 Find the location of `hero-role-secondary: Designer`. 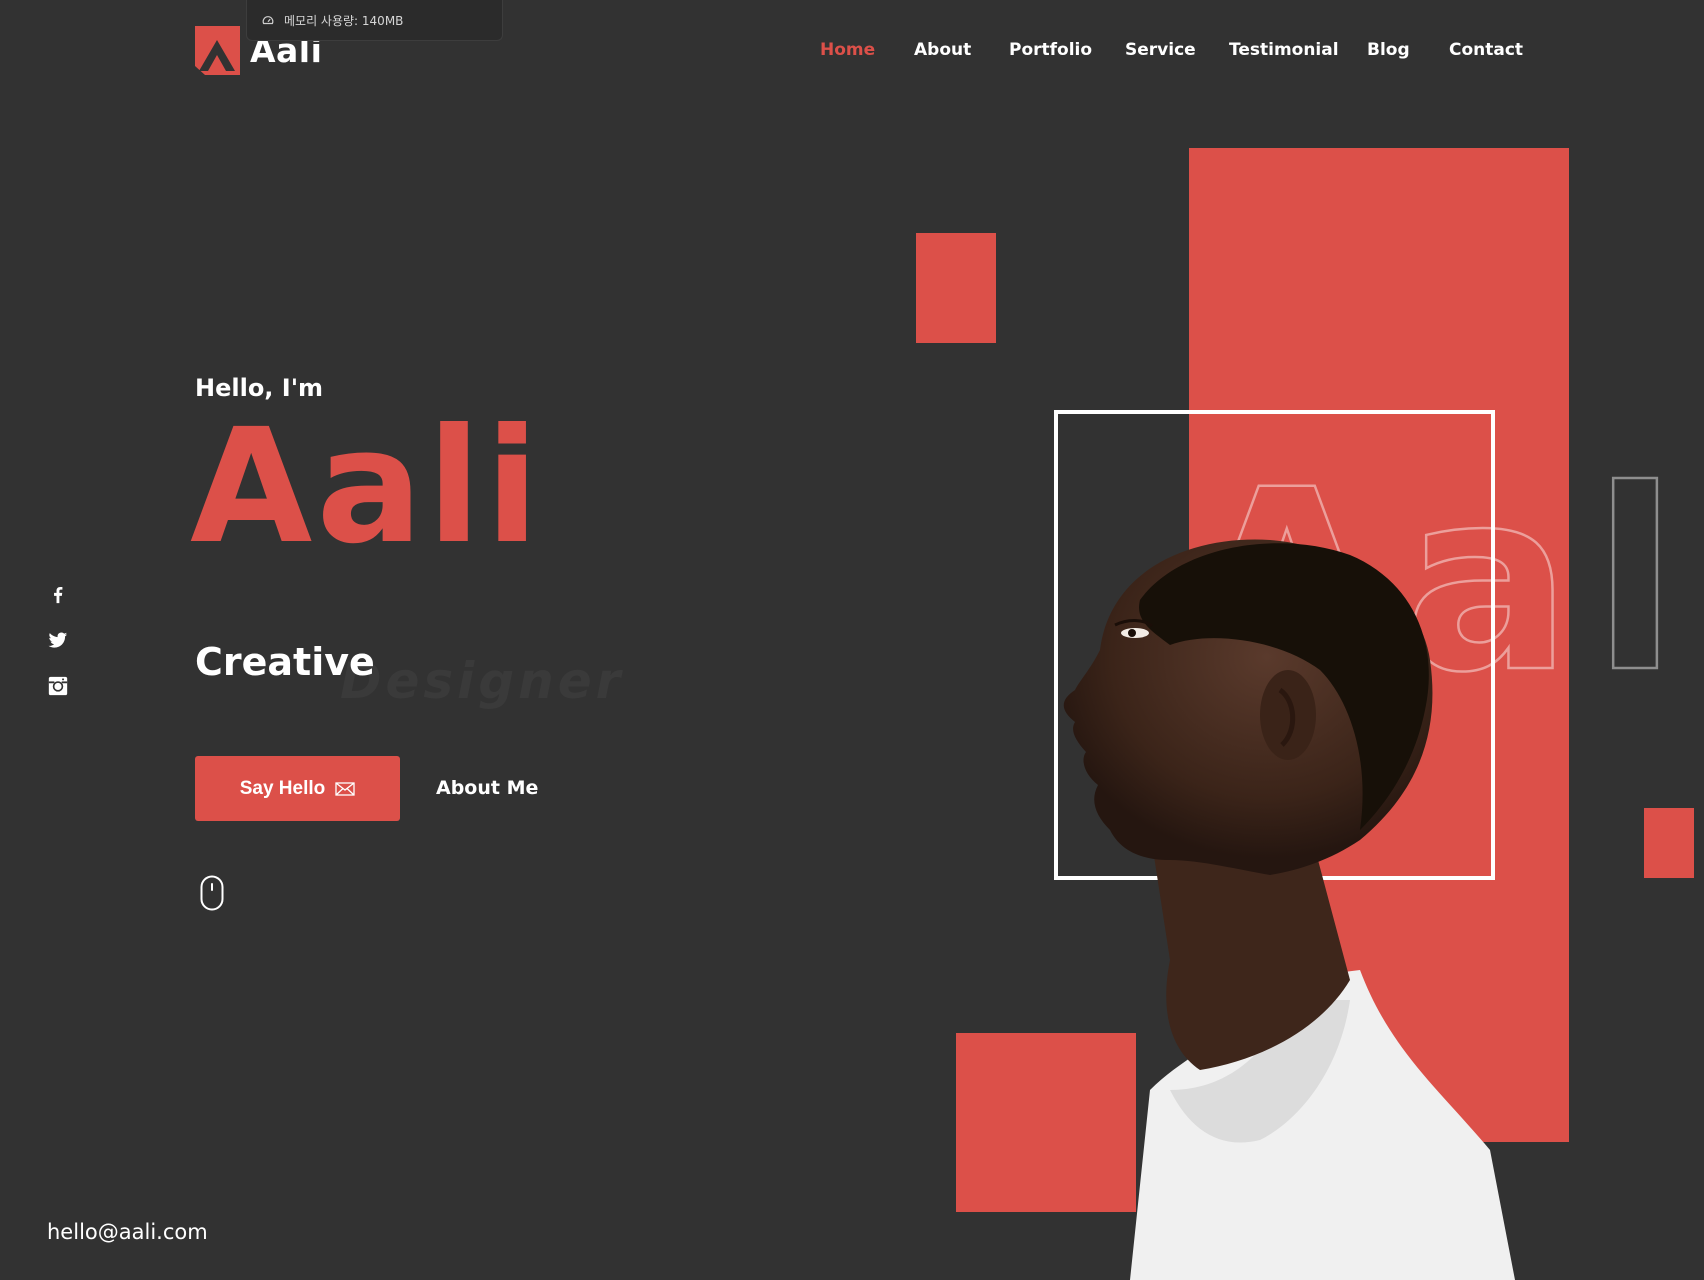

hero-role-secondary: Designer is located at coordinates (482, 681).